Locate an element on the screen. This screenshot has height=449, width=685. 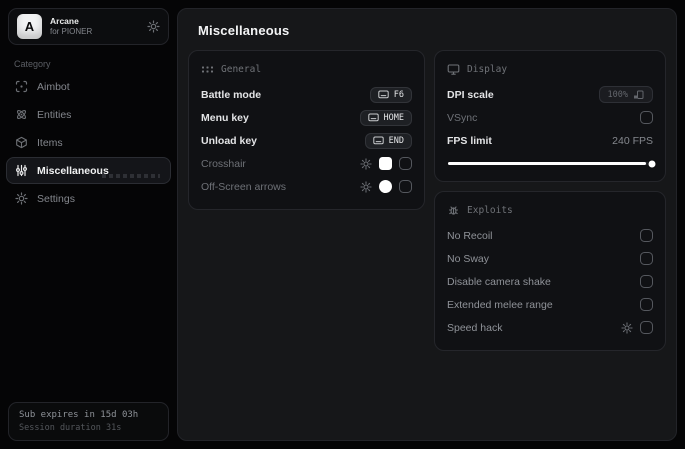
slider-track is located at coordinates (552, 163).